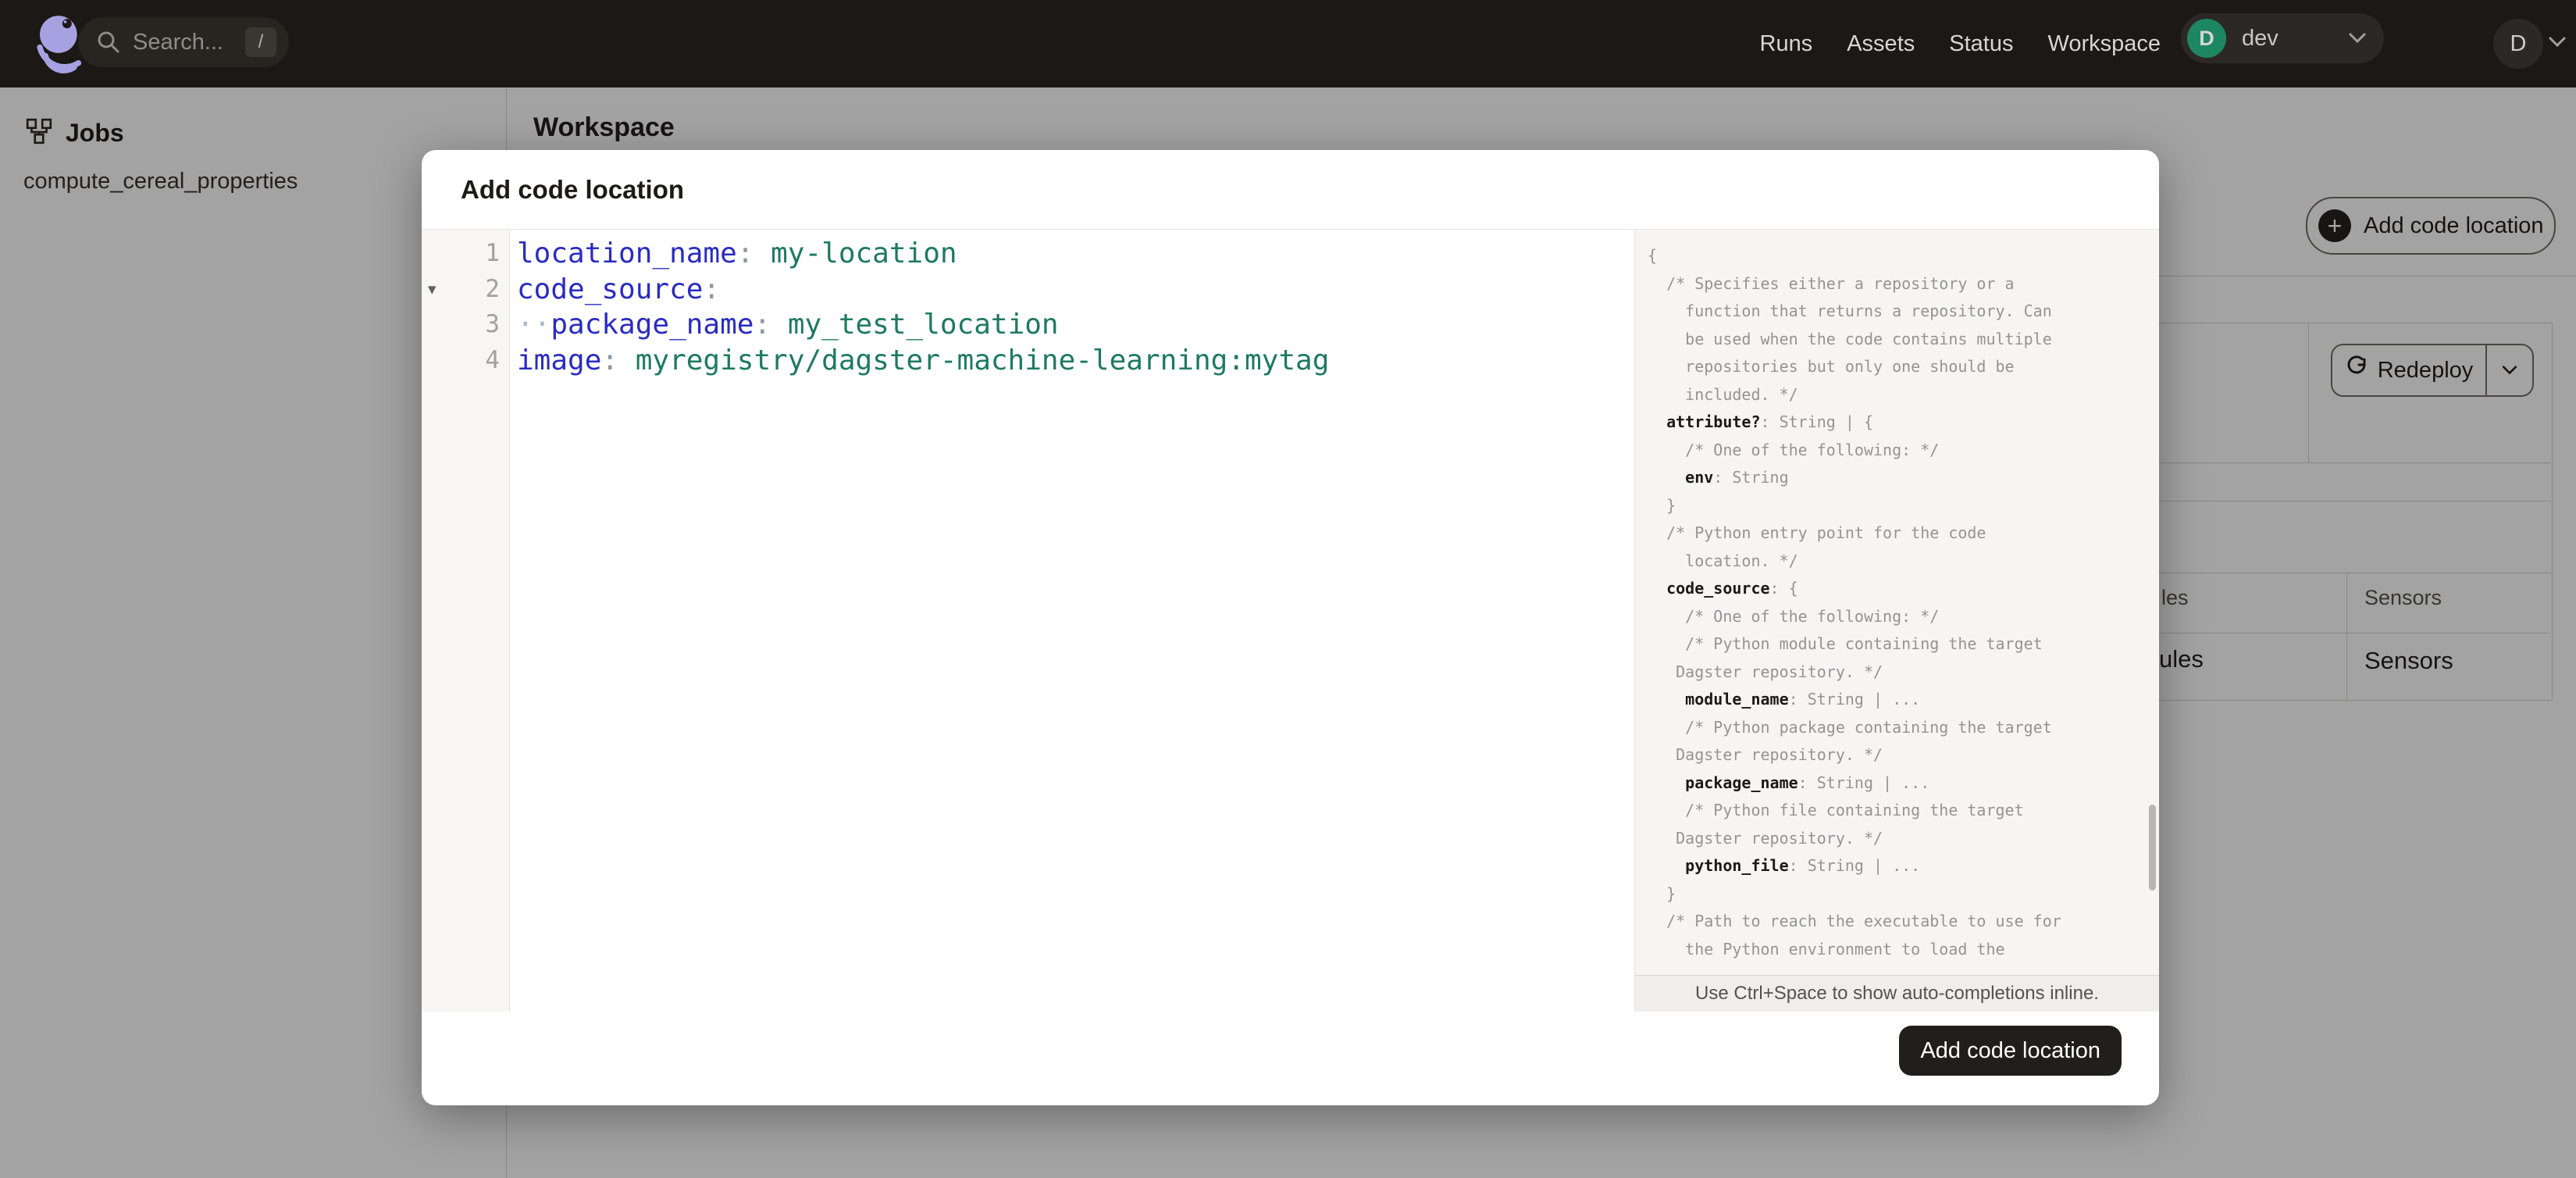 This screenshot has height=1178, width=2576. I want to click on modal-title: Add code location, so click(573, 189).